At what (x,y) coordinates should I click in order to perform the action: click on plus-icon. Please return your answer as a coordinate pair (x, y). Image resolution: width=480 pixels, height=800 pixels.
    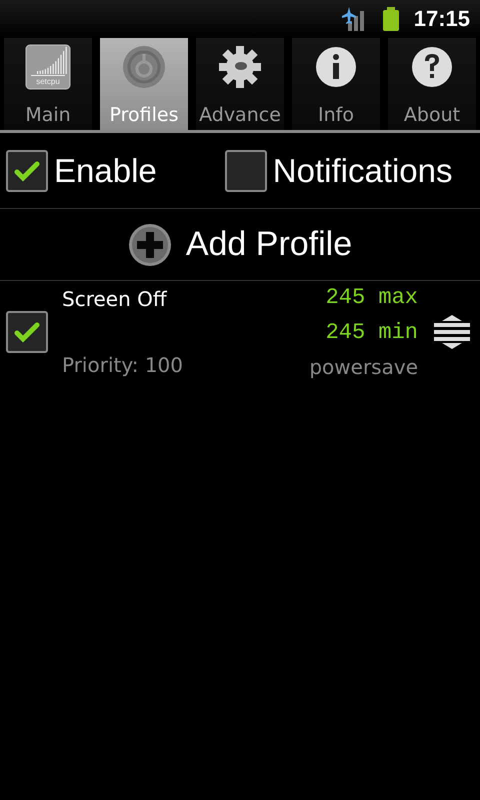
    Looking at the image, I should click on (150, 244).